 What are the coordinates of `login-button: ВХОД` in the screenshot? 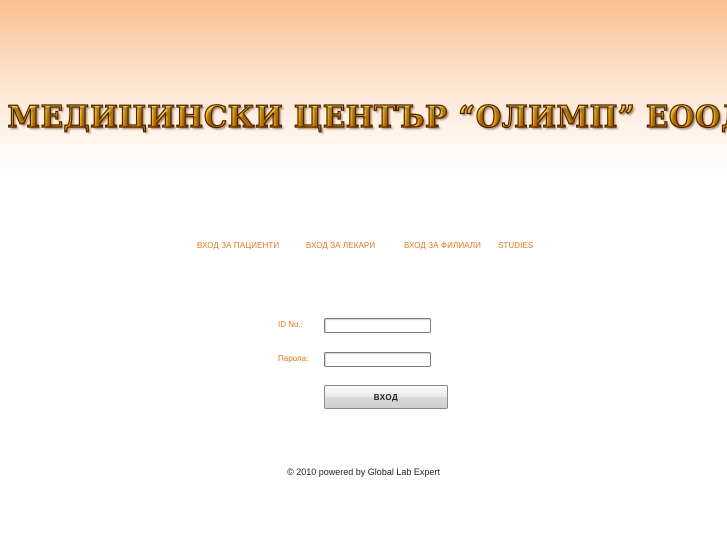 It's located at (386, 397).